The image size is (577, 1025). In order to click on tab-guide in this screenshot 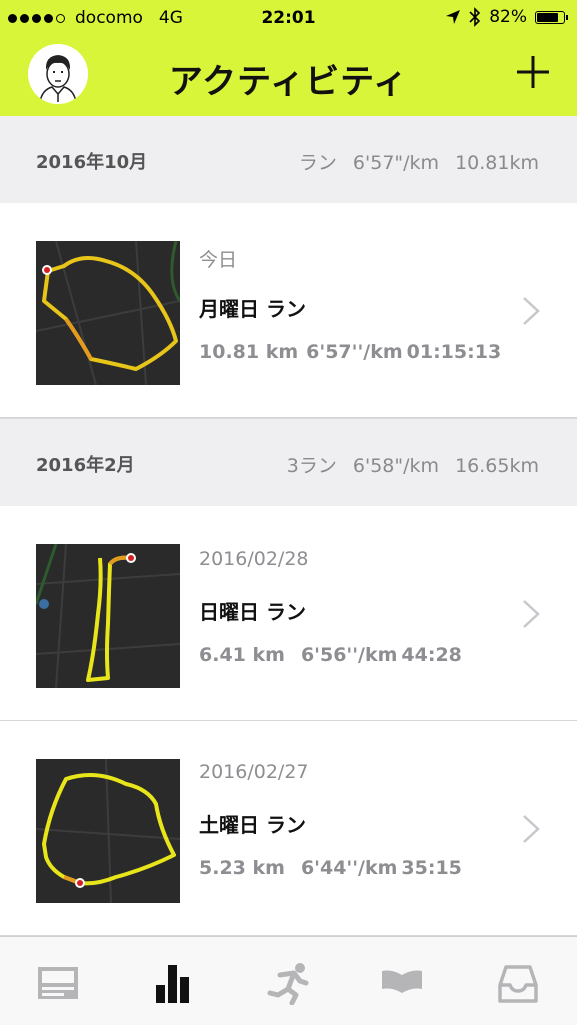, I will do `click(402, 983)`.